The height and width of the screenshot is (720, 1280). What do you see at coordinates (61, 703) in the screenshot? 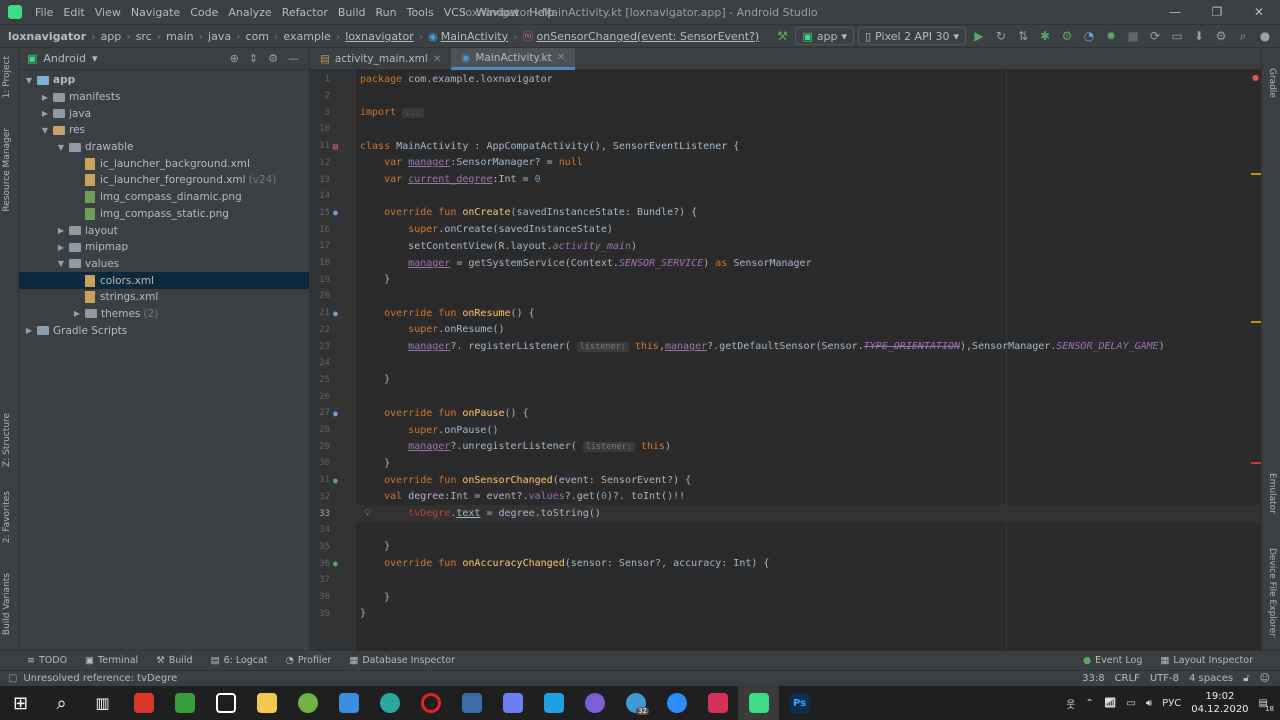
I see `taskbar-search-icon: ⌕` at bounding box center [61, 703].